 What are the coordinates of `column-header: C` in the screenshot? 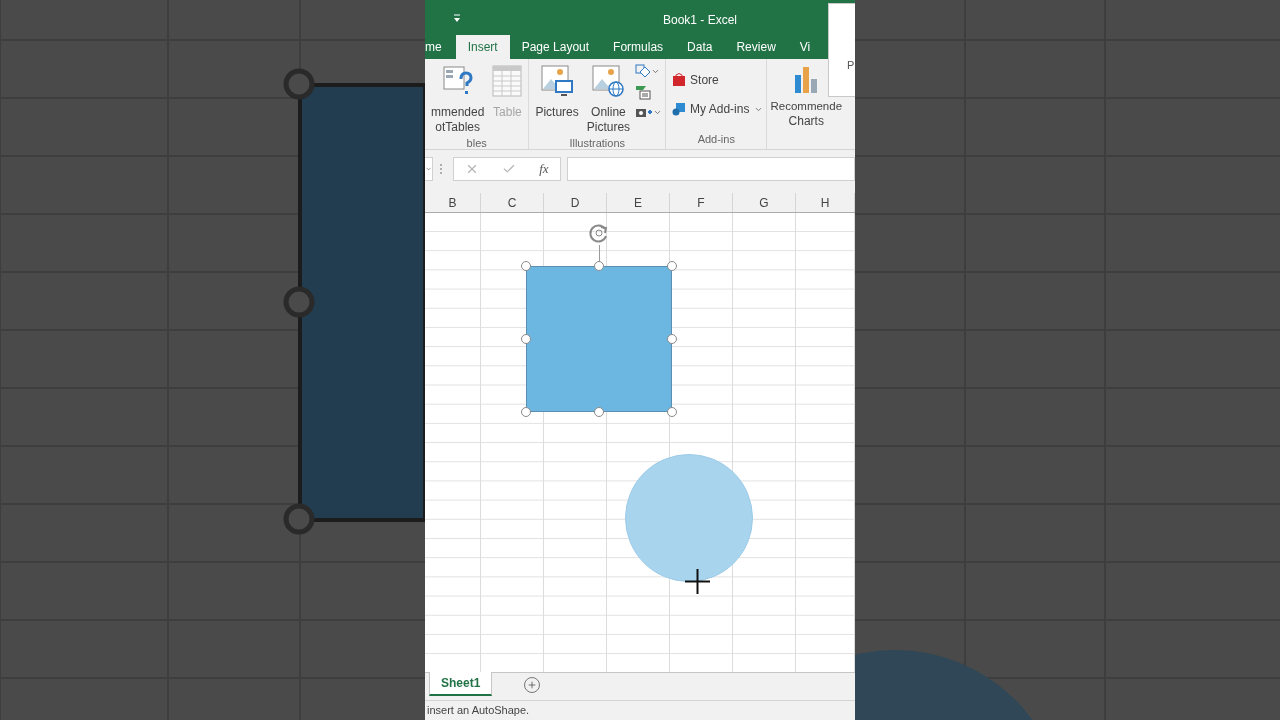 It's located at (512, 202).